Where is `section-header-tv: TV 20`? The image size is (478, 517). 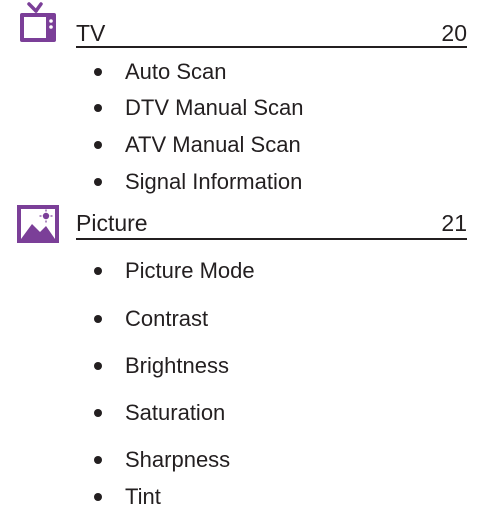
section-header-tv: TV 20 is located at coordinates (239, 24).